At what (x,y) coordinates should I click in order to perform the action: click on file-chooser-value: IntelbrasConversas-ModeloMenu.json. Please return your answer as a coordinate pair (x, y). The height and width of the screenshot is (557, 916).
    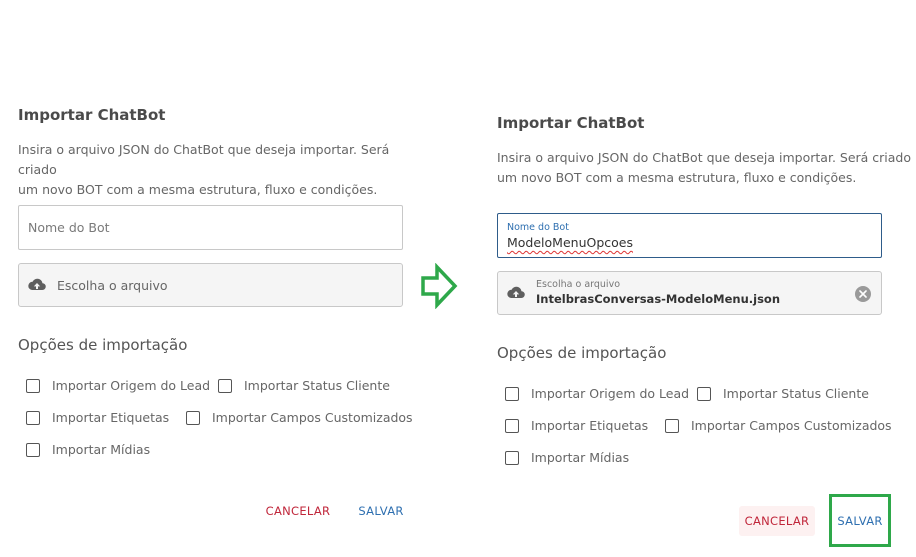
    Looking at the image, I should click on (658, 299).